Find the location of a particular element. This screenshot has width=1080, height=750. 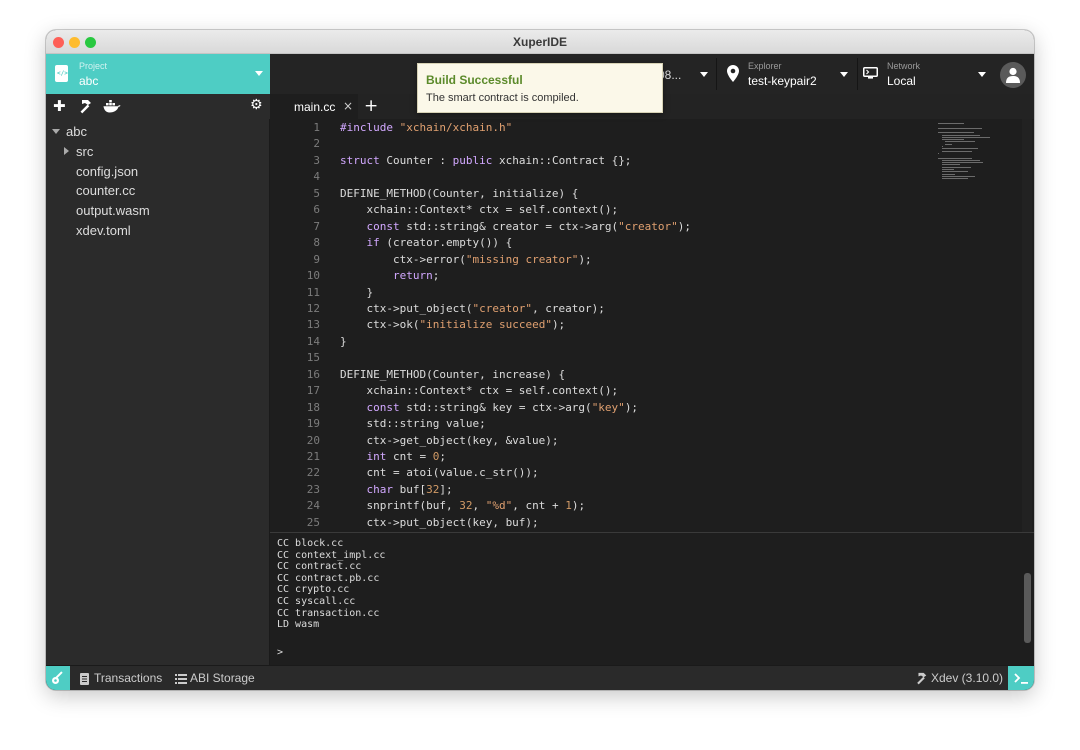

code-text: char buf[32]; is located at coordinates (409, 489).